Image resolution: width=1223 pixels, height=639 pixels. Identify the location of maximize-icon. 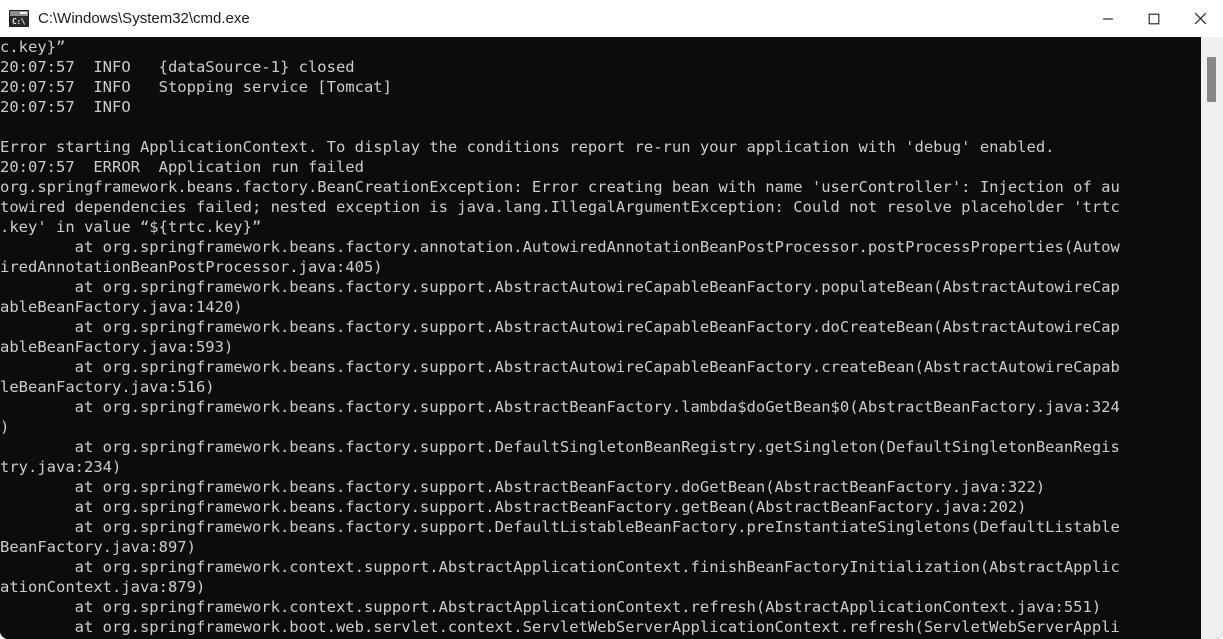
(1154, 18).